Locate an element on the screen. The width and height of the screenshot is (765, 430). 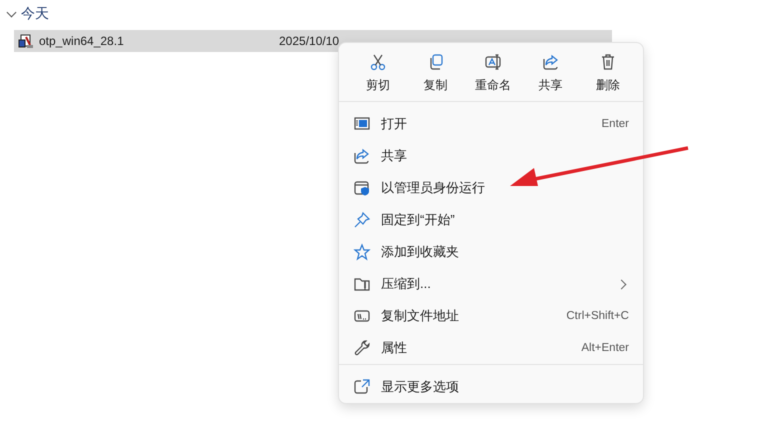
delete-button: 删除 is located at coordinates (608, 77).